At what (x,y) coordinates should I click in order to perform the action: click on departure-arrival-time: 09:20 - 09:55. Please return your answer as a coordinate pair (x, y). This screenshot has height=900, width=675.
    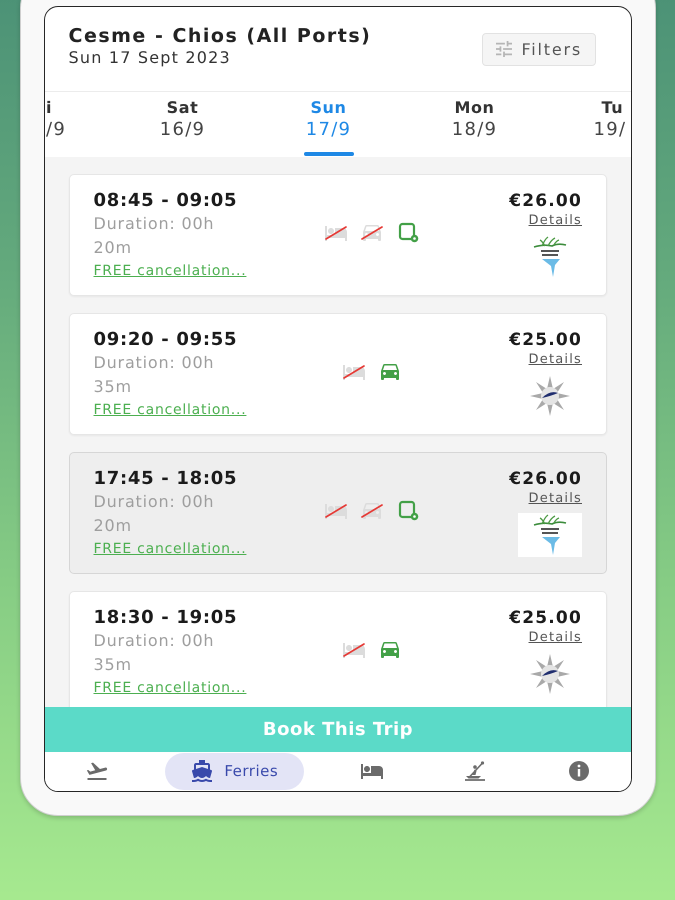
    Looking at the image, I should click on (166, 339).